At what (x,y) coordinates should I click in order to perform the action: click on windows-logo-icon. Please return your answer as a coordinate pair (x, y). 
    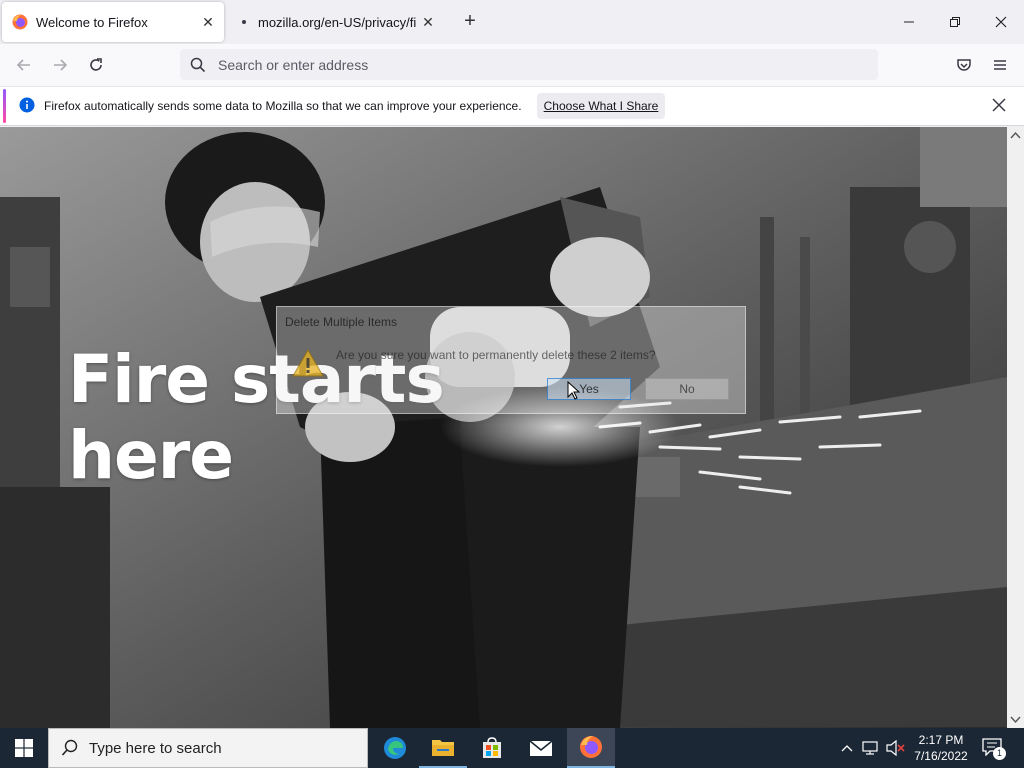
    Looking at the image, I should click on (24, 748).